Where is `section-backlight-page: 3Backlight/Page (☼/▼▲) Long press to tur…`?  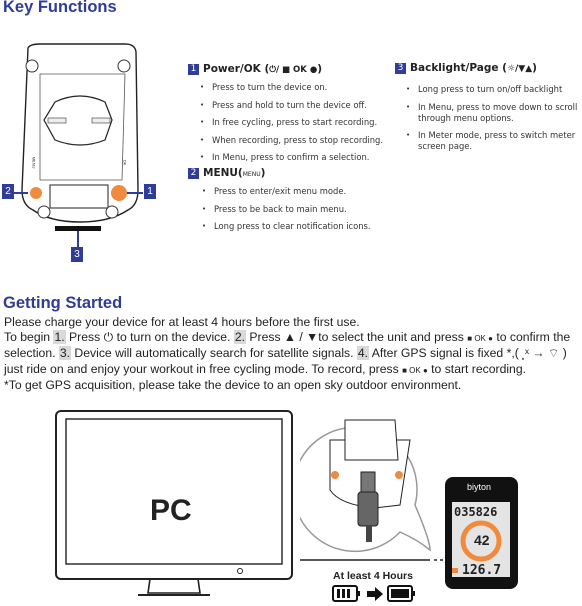 section-backlight-page: 3Backlight/Page (☼/▼▲) Long press to tur… is located at coordinates (488, 110).